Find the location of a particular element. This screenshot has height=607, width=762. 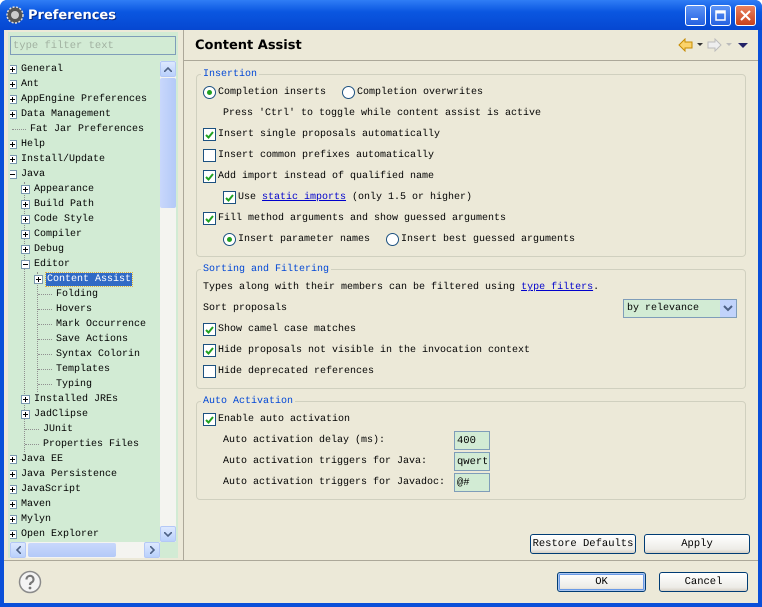

tree-item: Install/Update is located at coordinates (63, 159).